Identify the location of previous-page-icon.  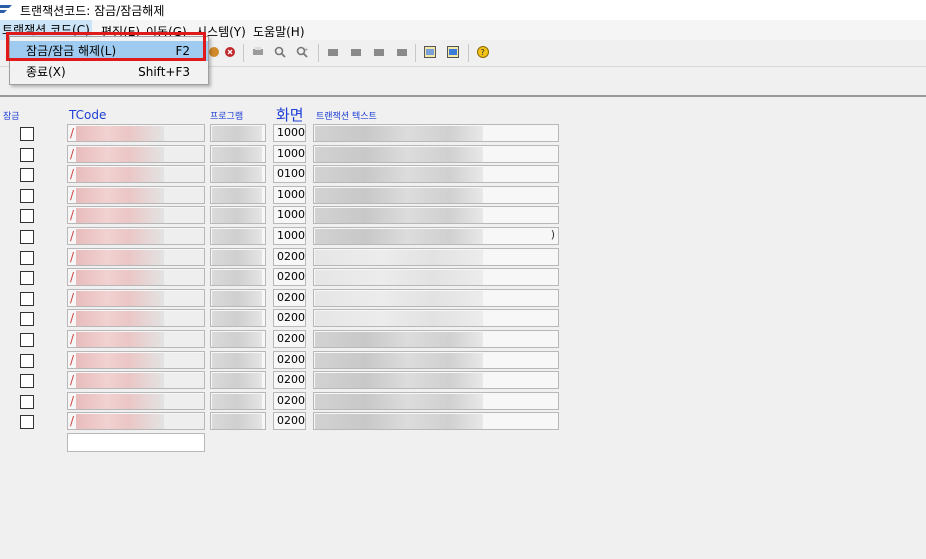
(356, 52).